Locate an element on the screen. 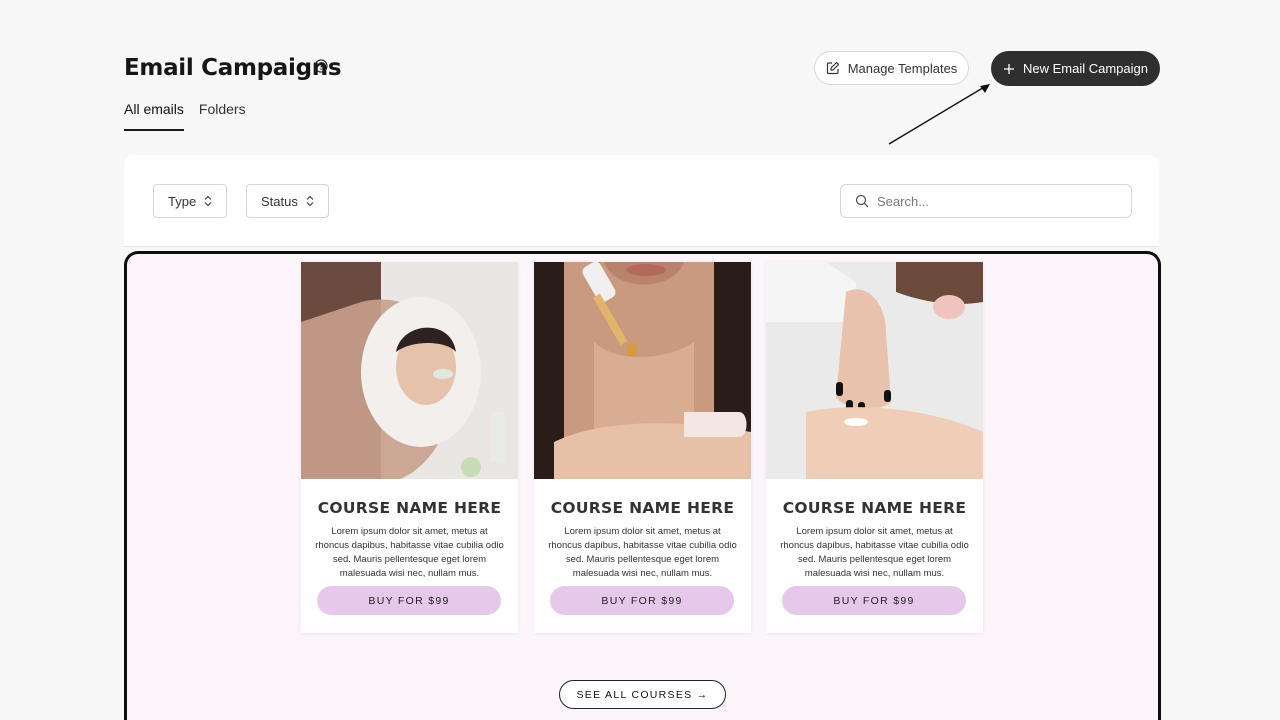 Image resolution: width=1280 pixels, height=720 pixels. plus-icon is located at coordinates (1009, 68).